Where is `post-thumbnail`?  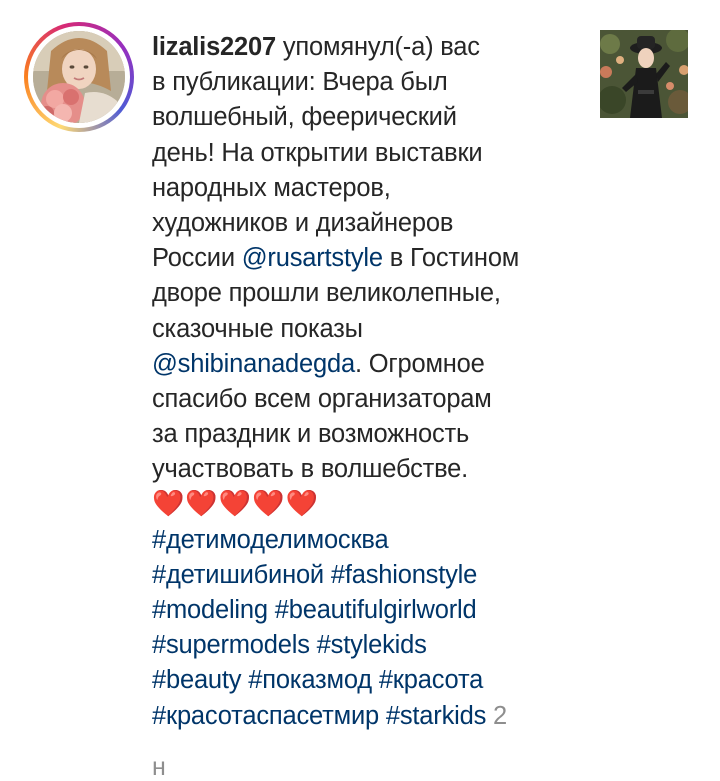 post-thumbnail is located at coordinates (644, 74).